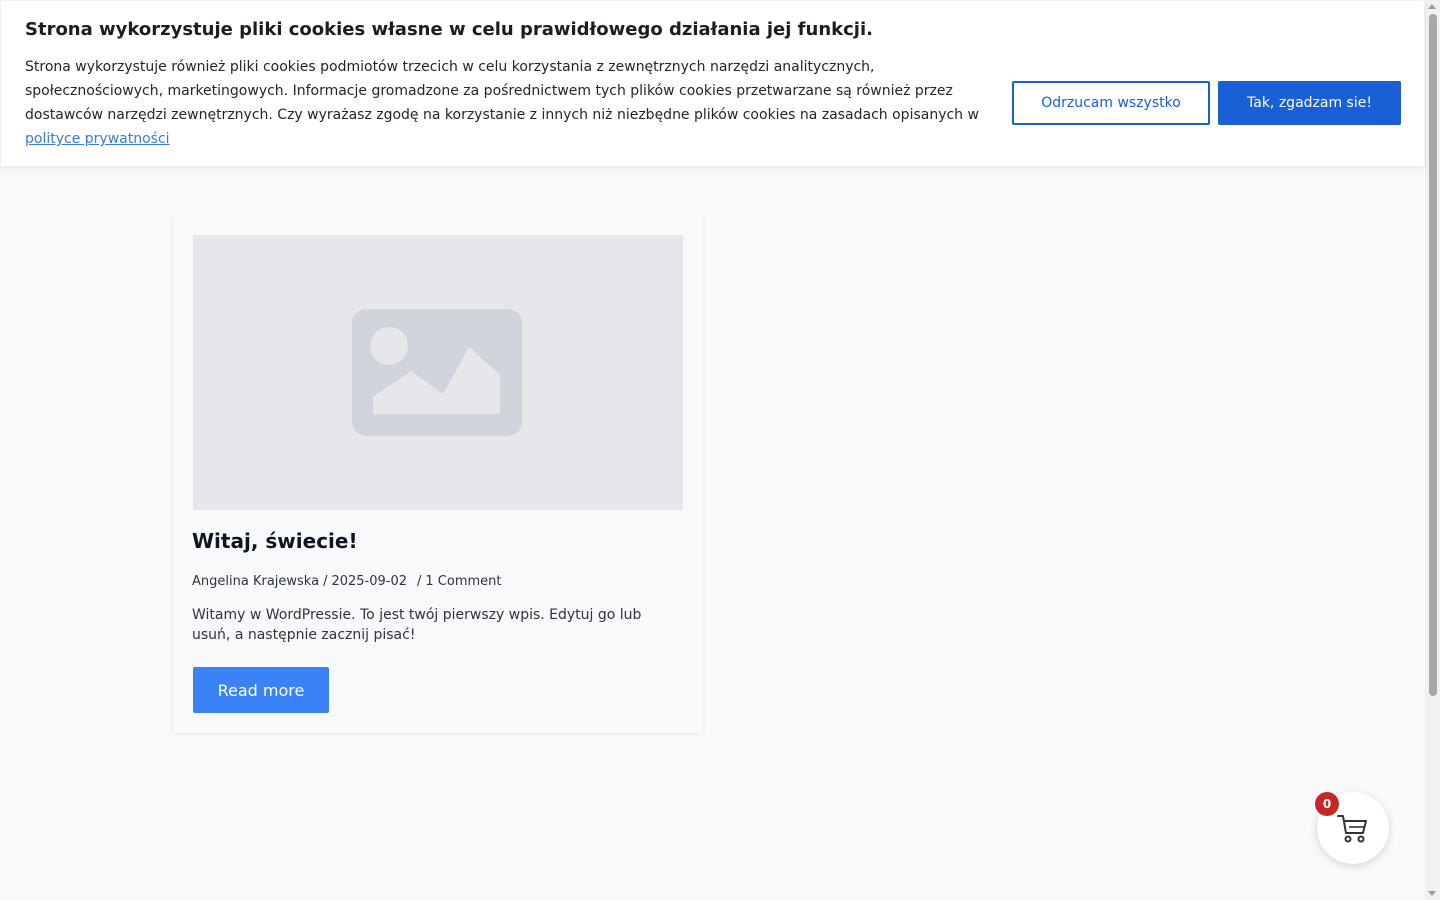  I want to click on post-comments-link: 1 Comment, so click(463, 581).